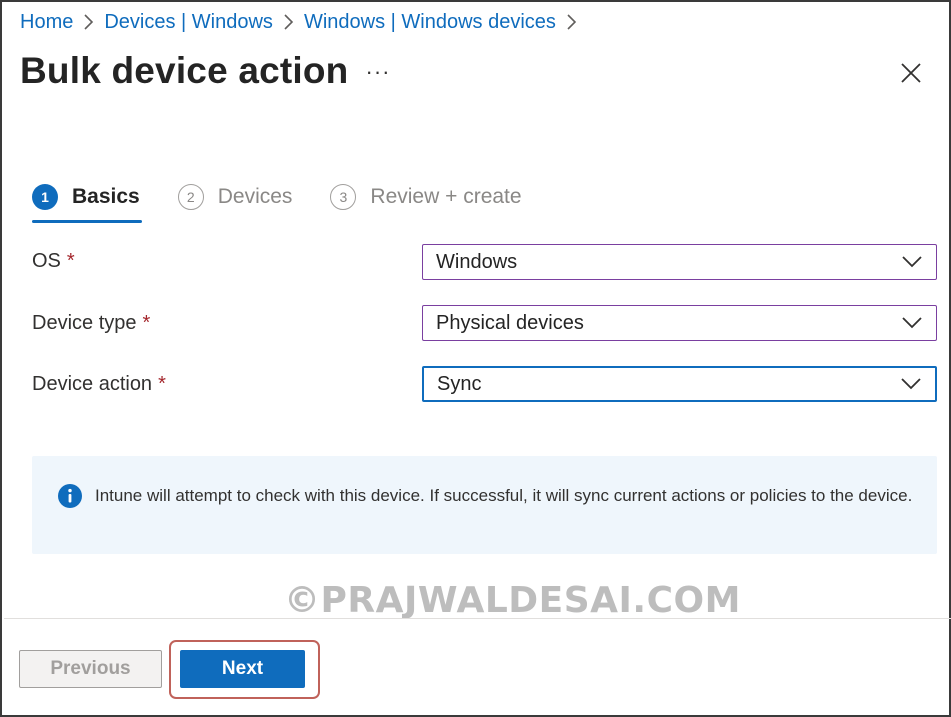  What do you see at coordinates (679, 323) in the screenshot?
I see `device-type-dropdown: Physical devices` at bounding box center [679, 323].